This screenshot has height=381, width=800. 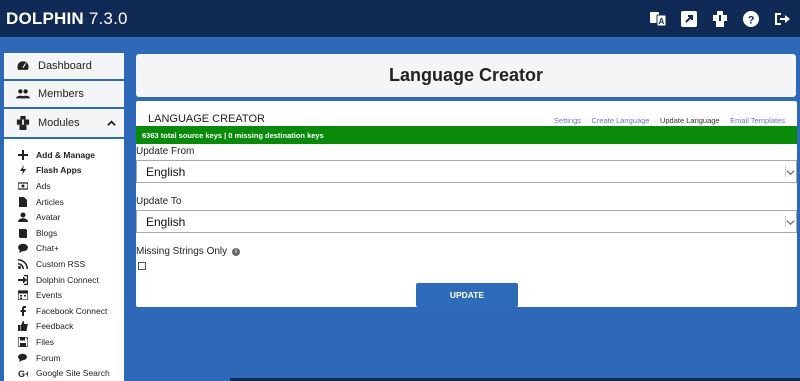 What do you see at coordinates (466, 171) in the screenshot?
I see `update-from-select: English` at bounding box center [466, 171].